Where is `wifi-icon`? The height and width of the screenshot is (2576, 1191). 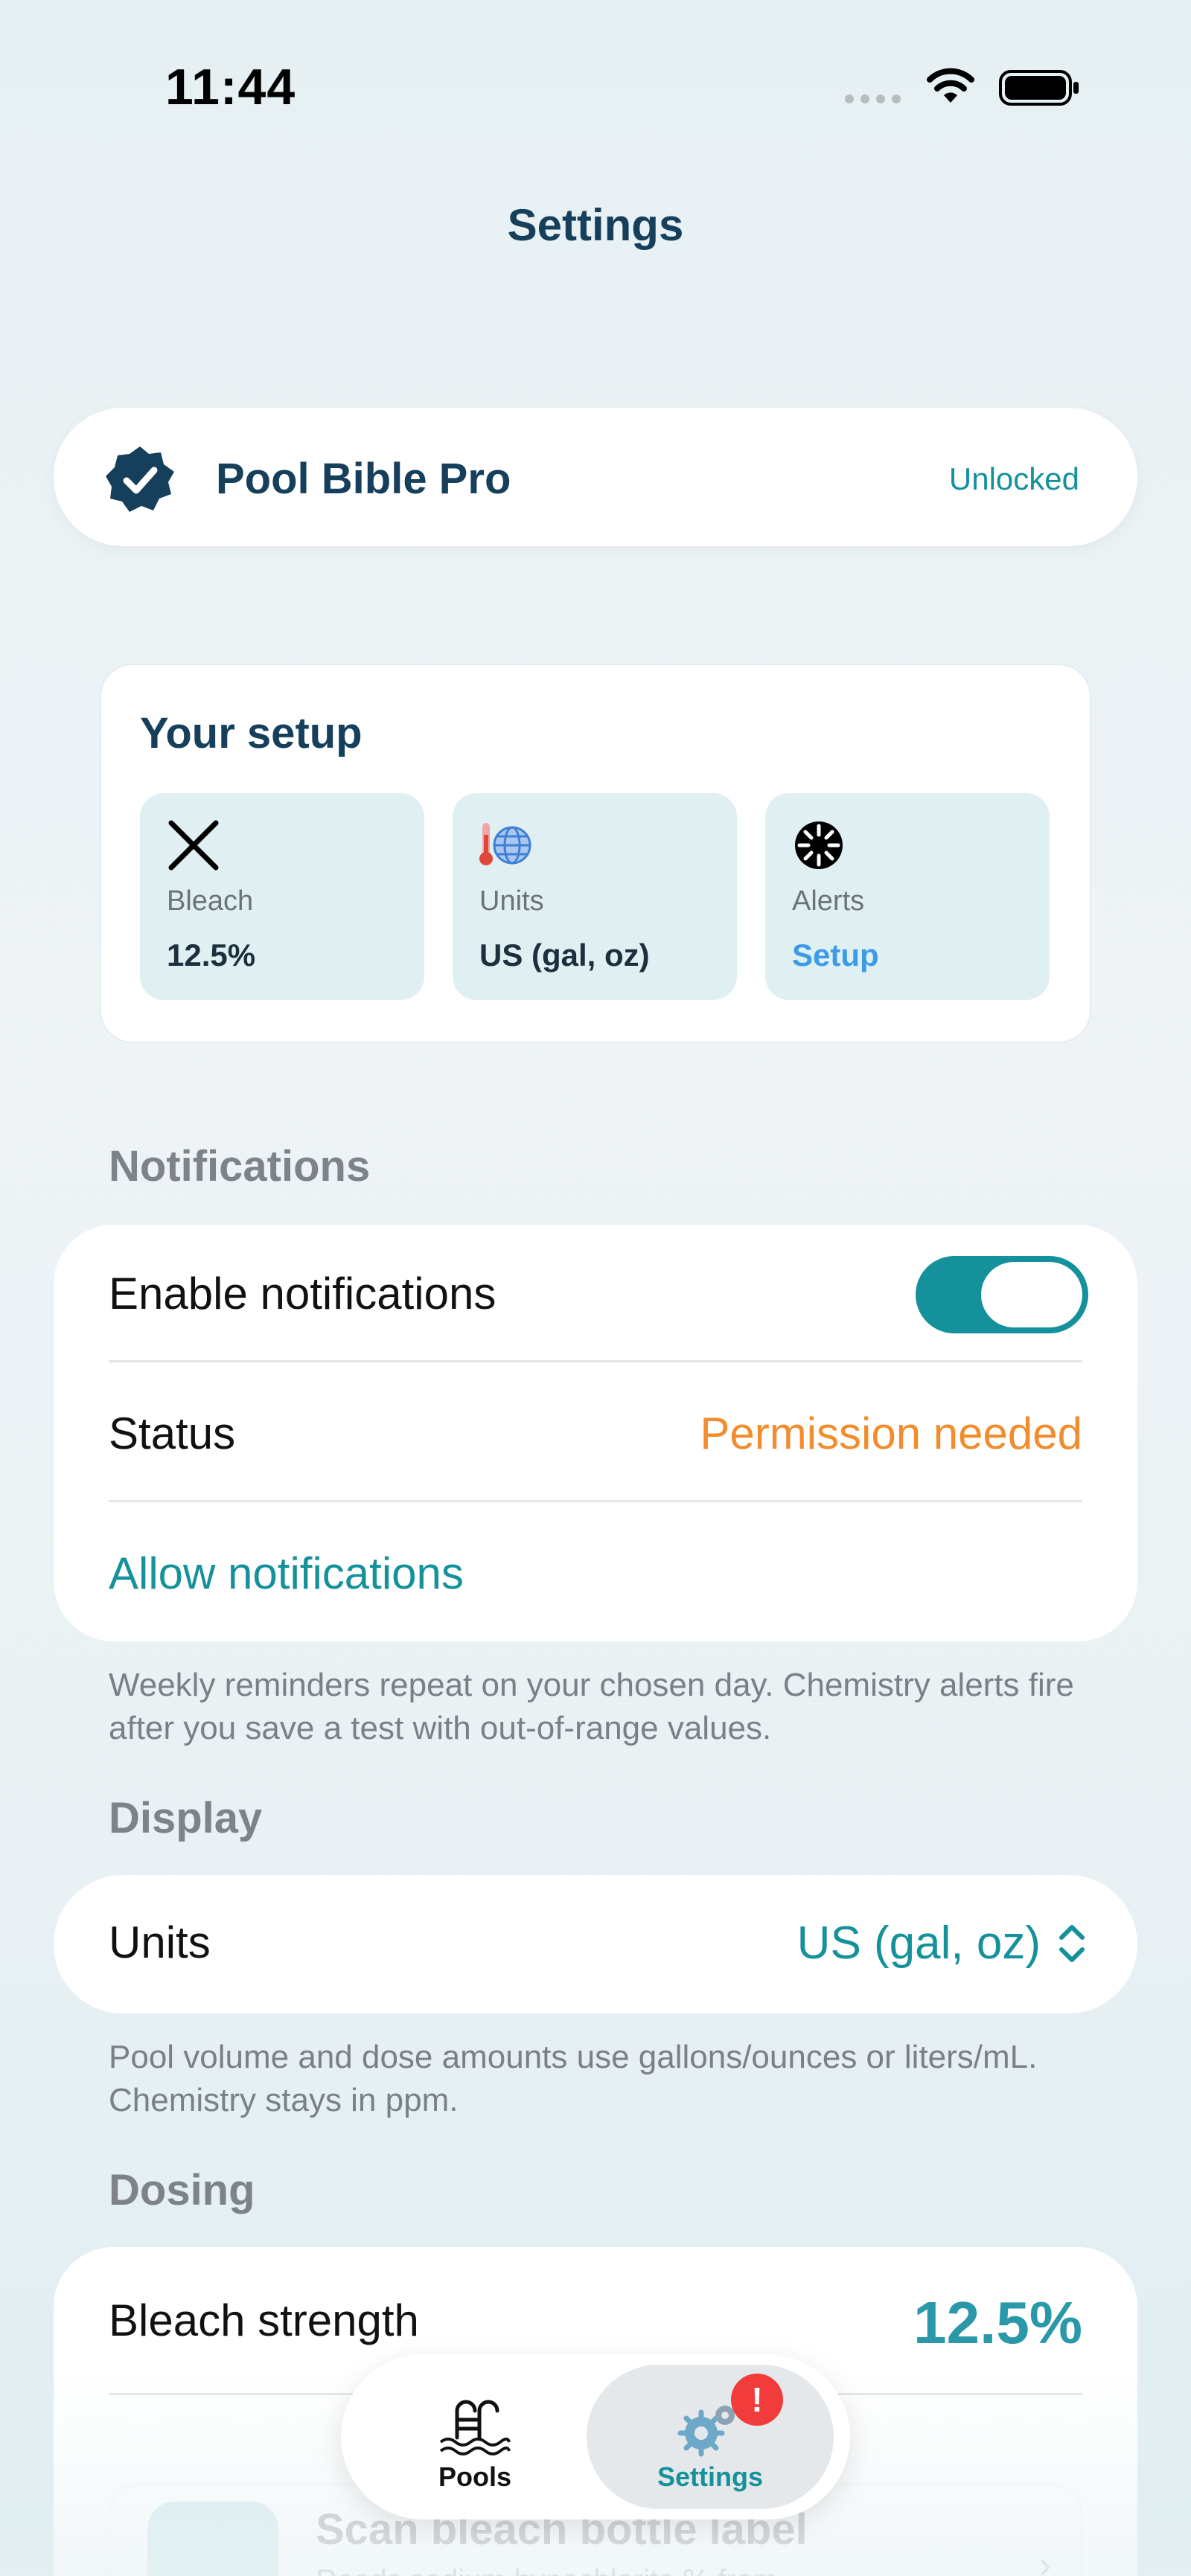
wifi-icon is located at coordinates (950, 85).